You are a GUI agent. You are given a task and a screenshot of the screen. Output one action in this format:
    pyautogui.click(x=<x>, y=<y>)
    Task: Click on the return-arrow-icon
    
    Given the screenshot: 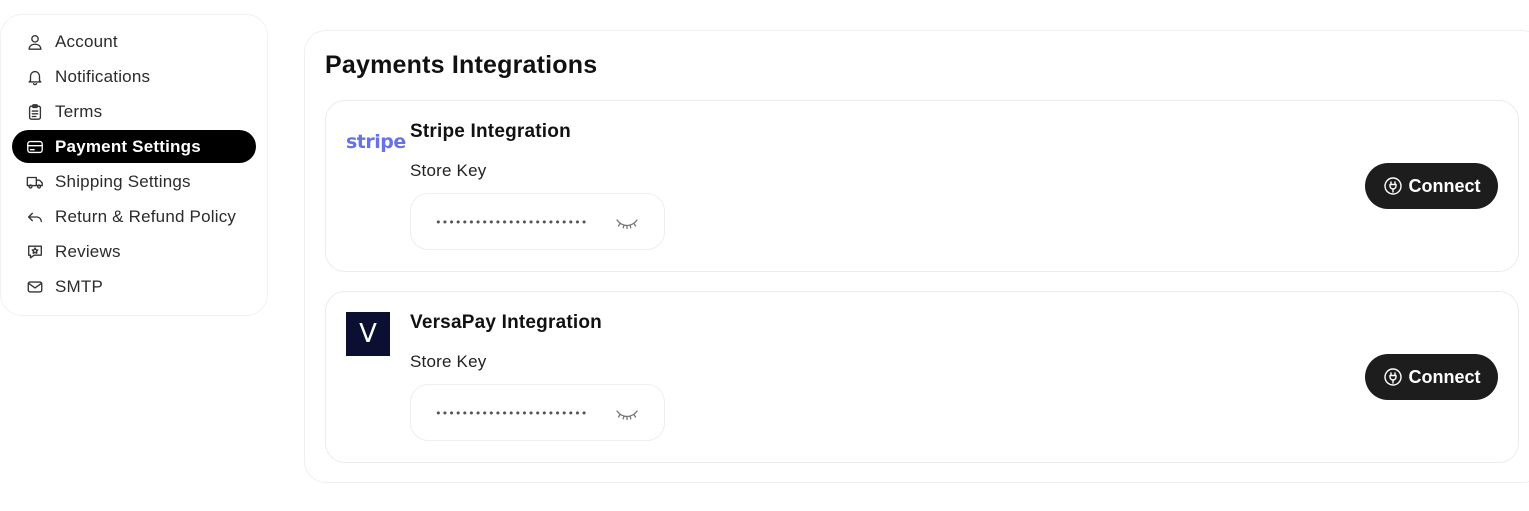 What is the action you would take?
    pyautogui.click(x=35, y=217)
    